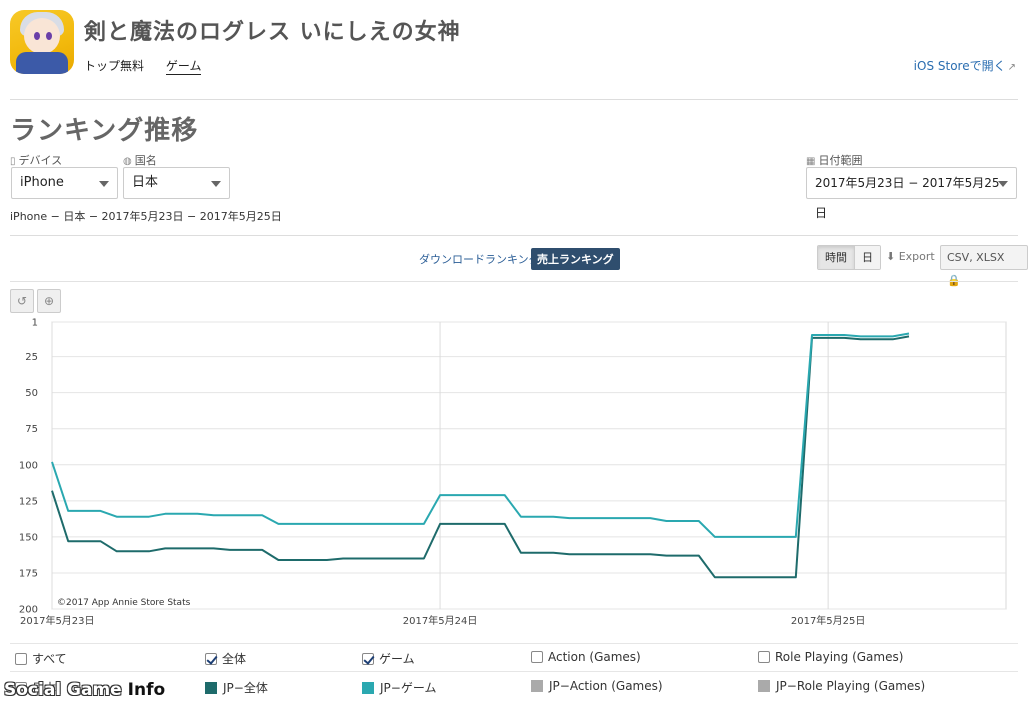  I want to click on app-icon-armor, so click(42, 63).